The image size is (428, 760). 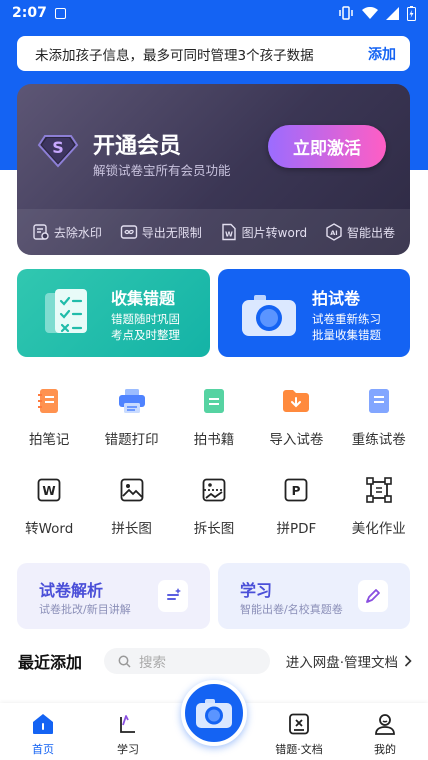 I want to click on scan-exam-card: 拍试卷 试卷重新练习 批量收集错题, so click(x=314, y=313).